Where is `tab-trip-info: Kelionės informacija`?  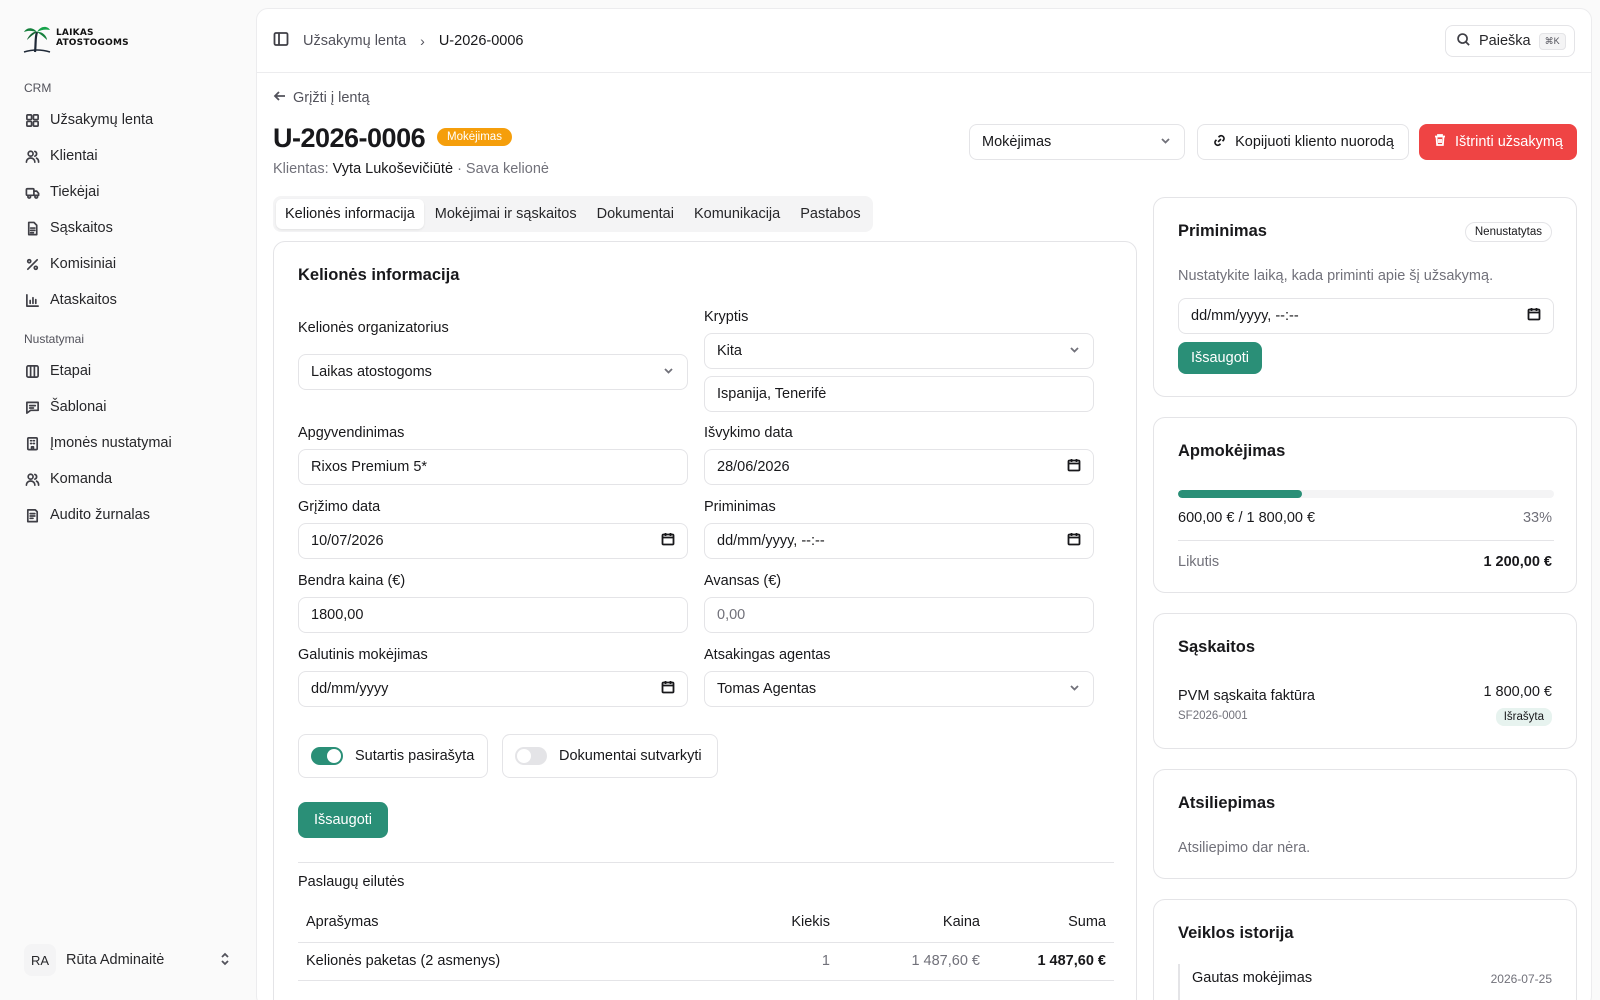
tab-trip-info: Kelionės informacija is located at coordinates (350, 214).